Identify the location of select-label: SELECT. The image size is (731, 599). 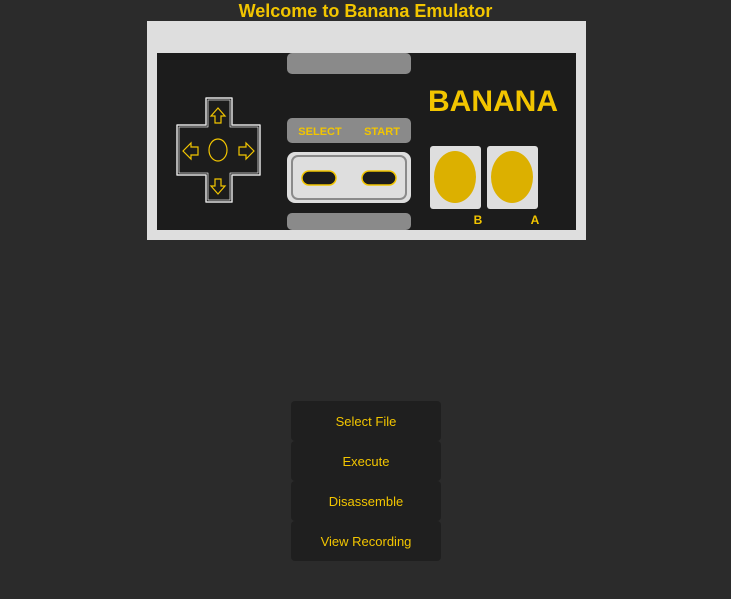
(320, 132).